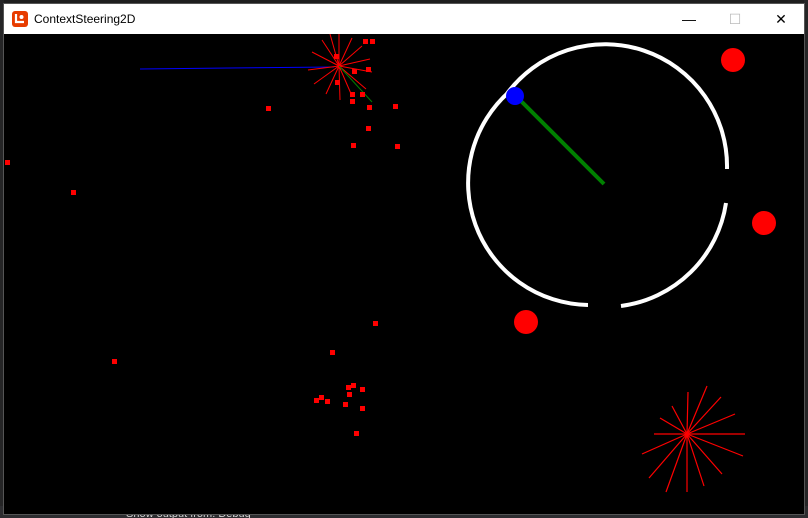 This screenshot has height=518, width=808. I want to click on context-ring-lower-right, so click(674, 255).